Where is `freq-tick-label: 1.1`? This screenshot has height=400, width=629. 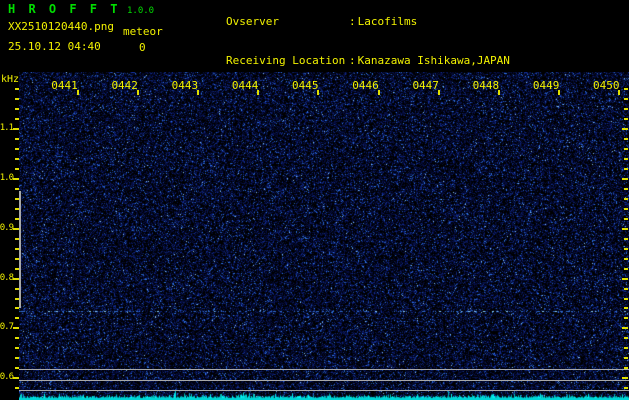 freq-tick-label: 1.1 is located at coordinates (7, 128).